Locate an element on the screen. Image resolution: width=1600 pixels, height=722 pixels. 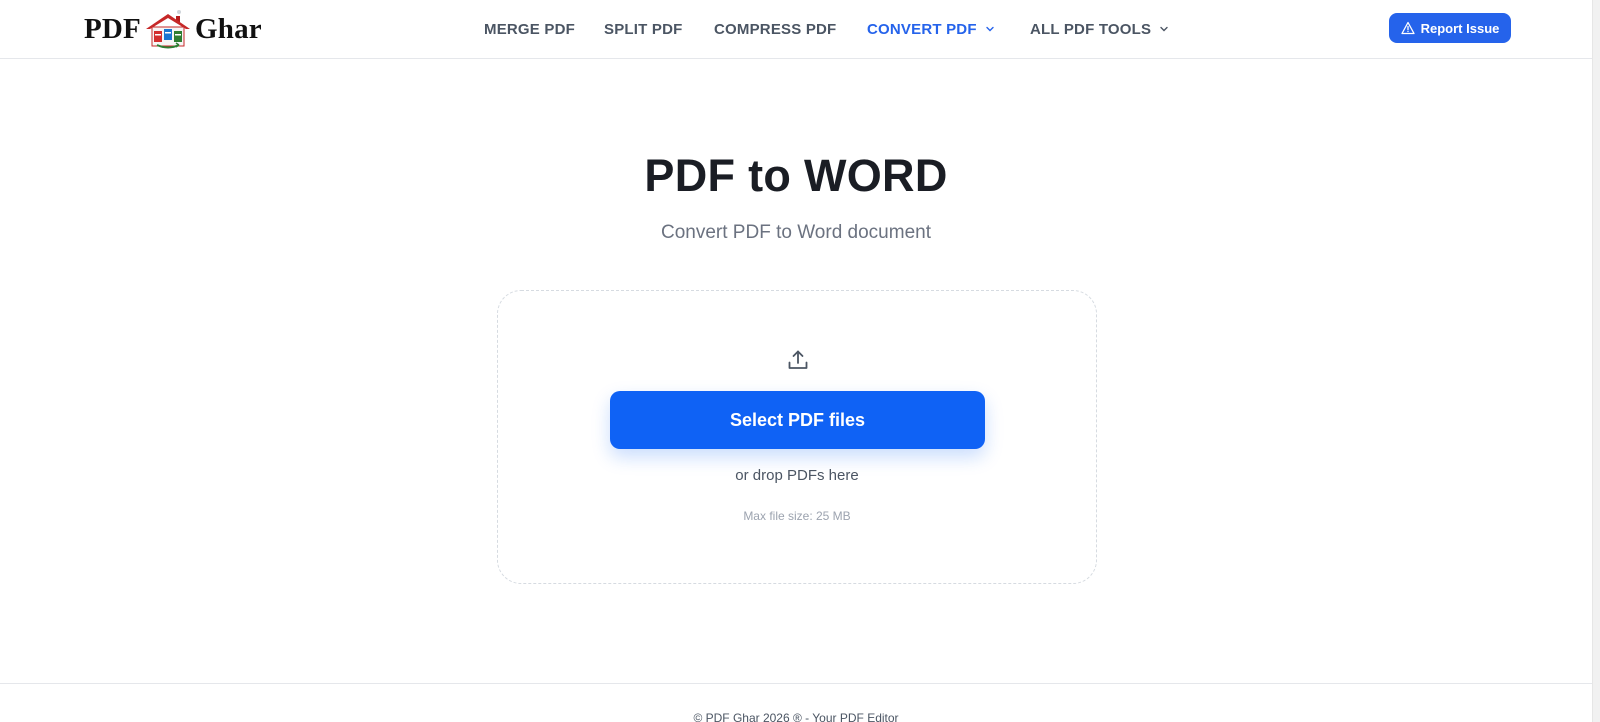
select-pdf-files-button: Select PDF files is located at coordinates (797, 420).